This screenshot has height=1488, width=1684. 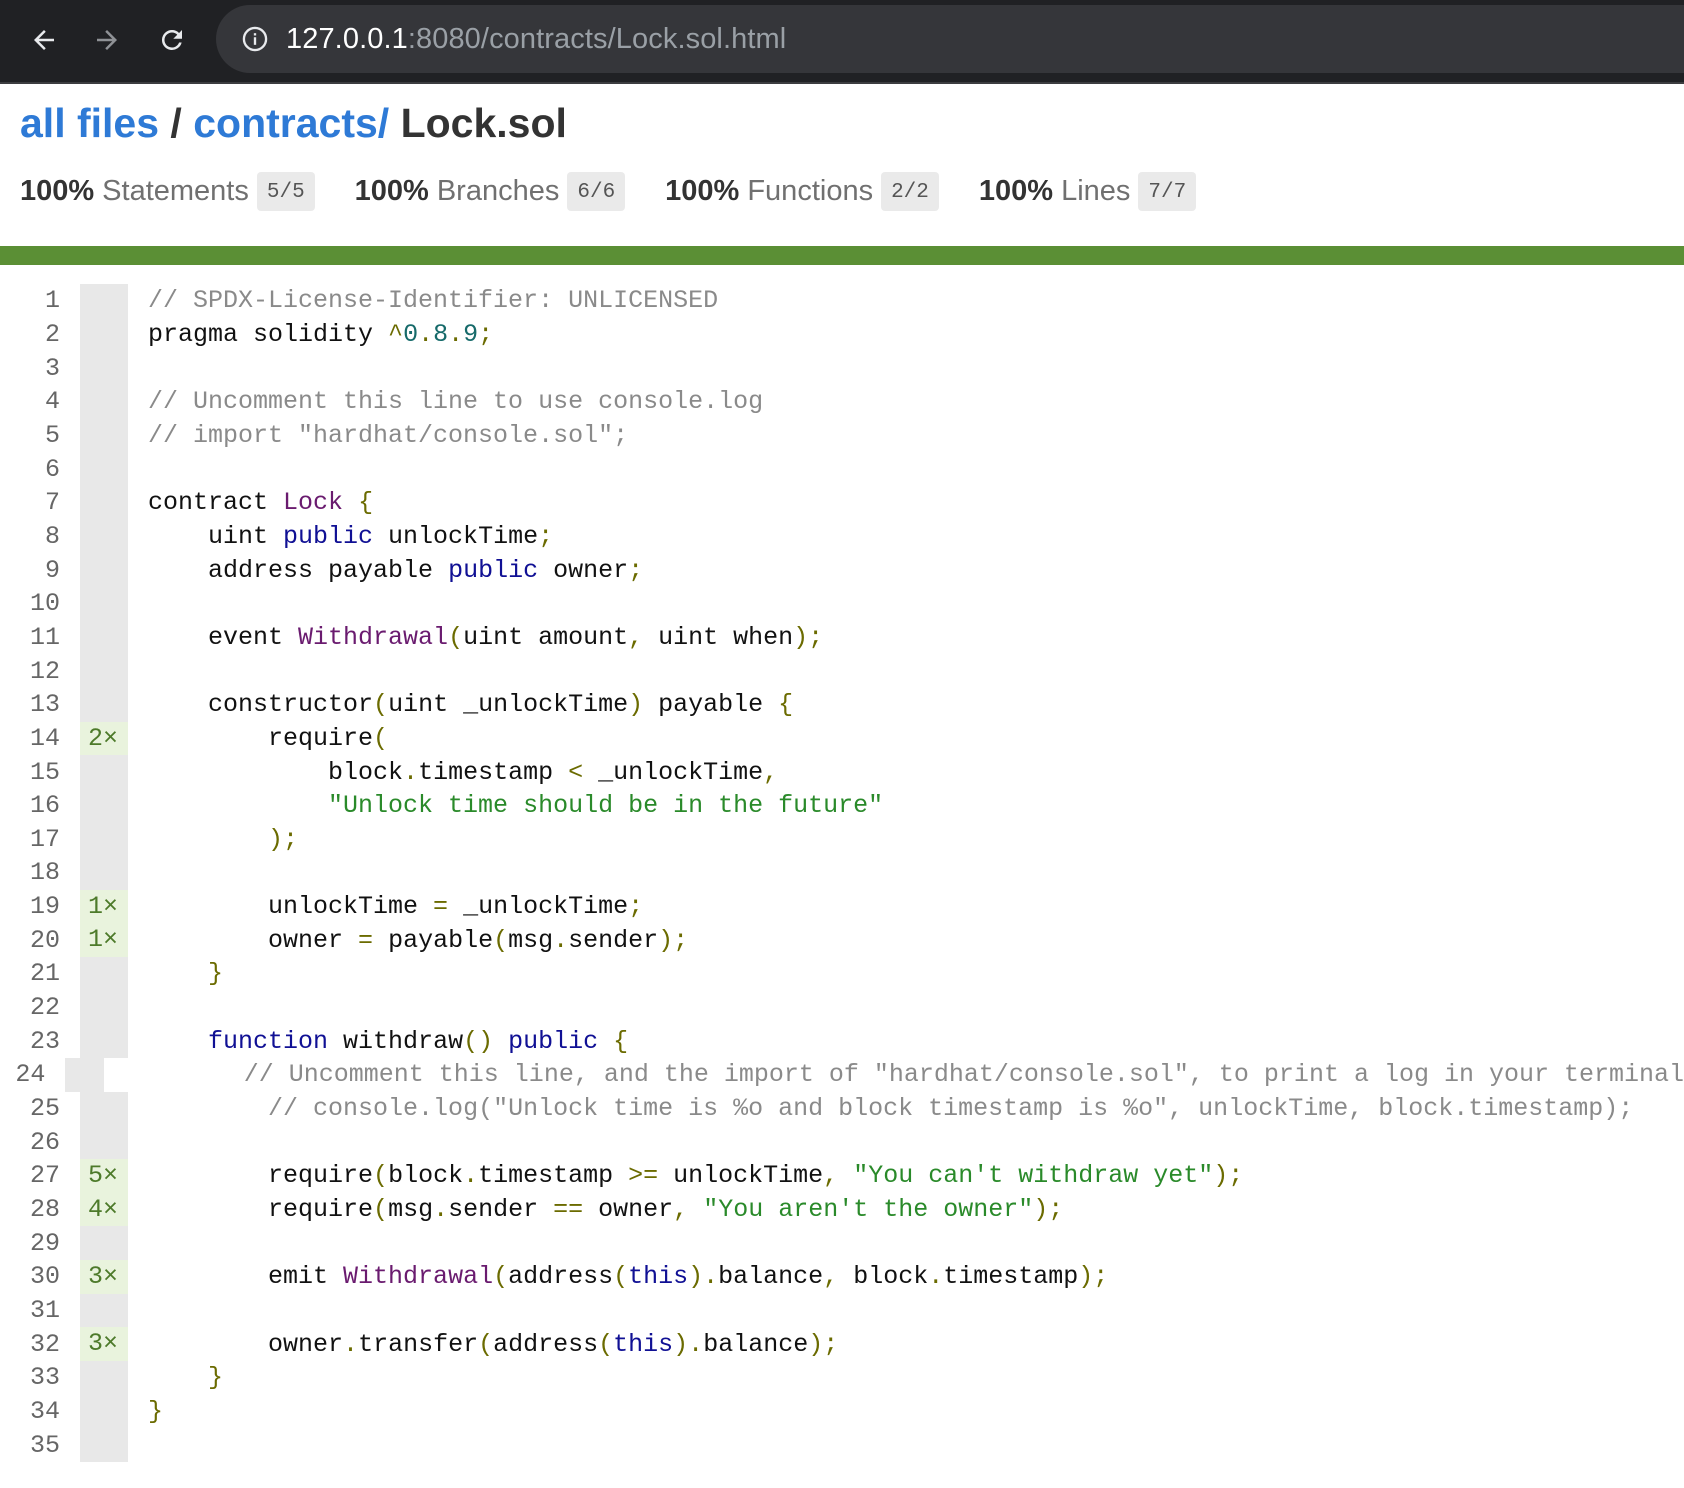 What do you see at coordinates (561, 1277) in the screenshot?
I see `code-token: address` at bounding box center [561, 1277].